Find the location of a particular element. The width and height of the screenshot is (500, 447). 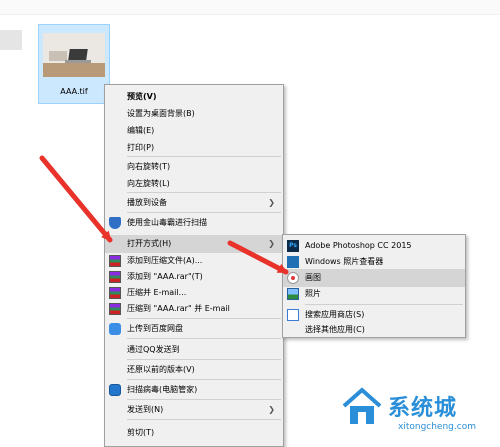

watermark-url: xitongcheng.com is located at coordinates (437, 427).